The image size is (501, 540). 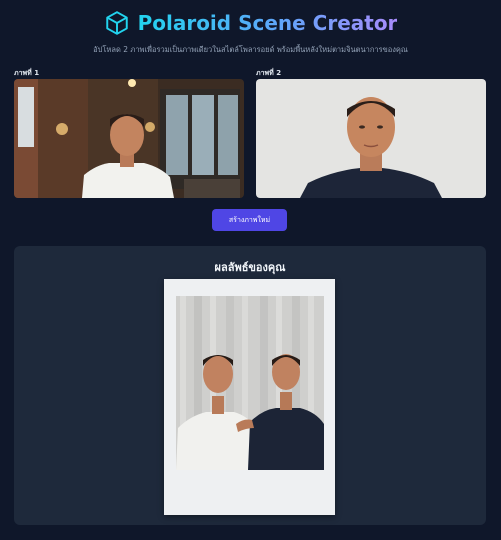 I want to click on polaroid-frame, so click(x=249, y=397).